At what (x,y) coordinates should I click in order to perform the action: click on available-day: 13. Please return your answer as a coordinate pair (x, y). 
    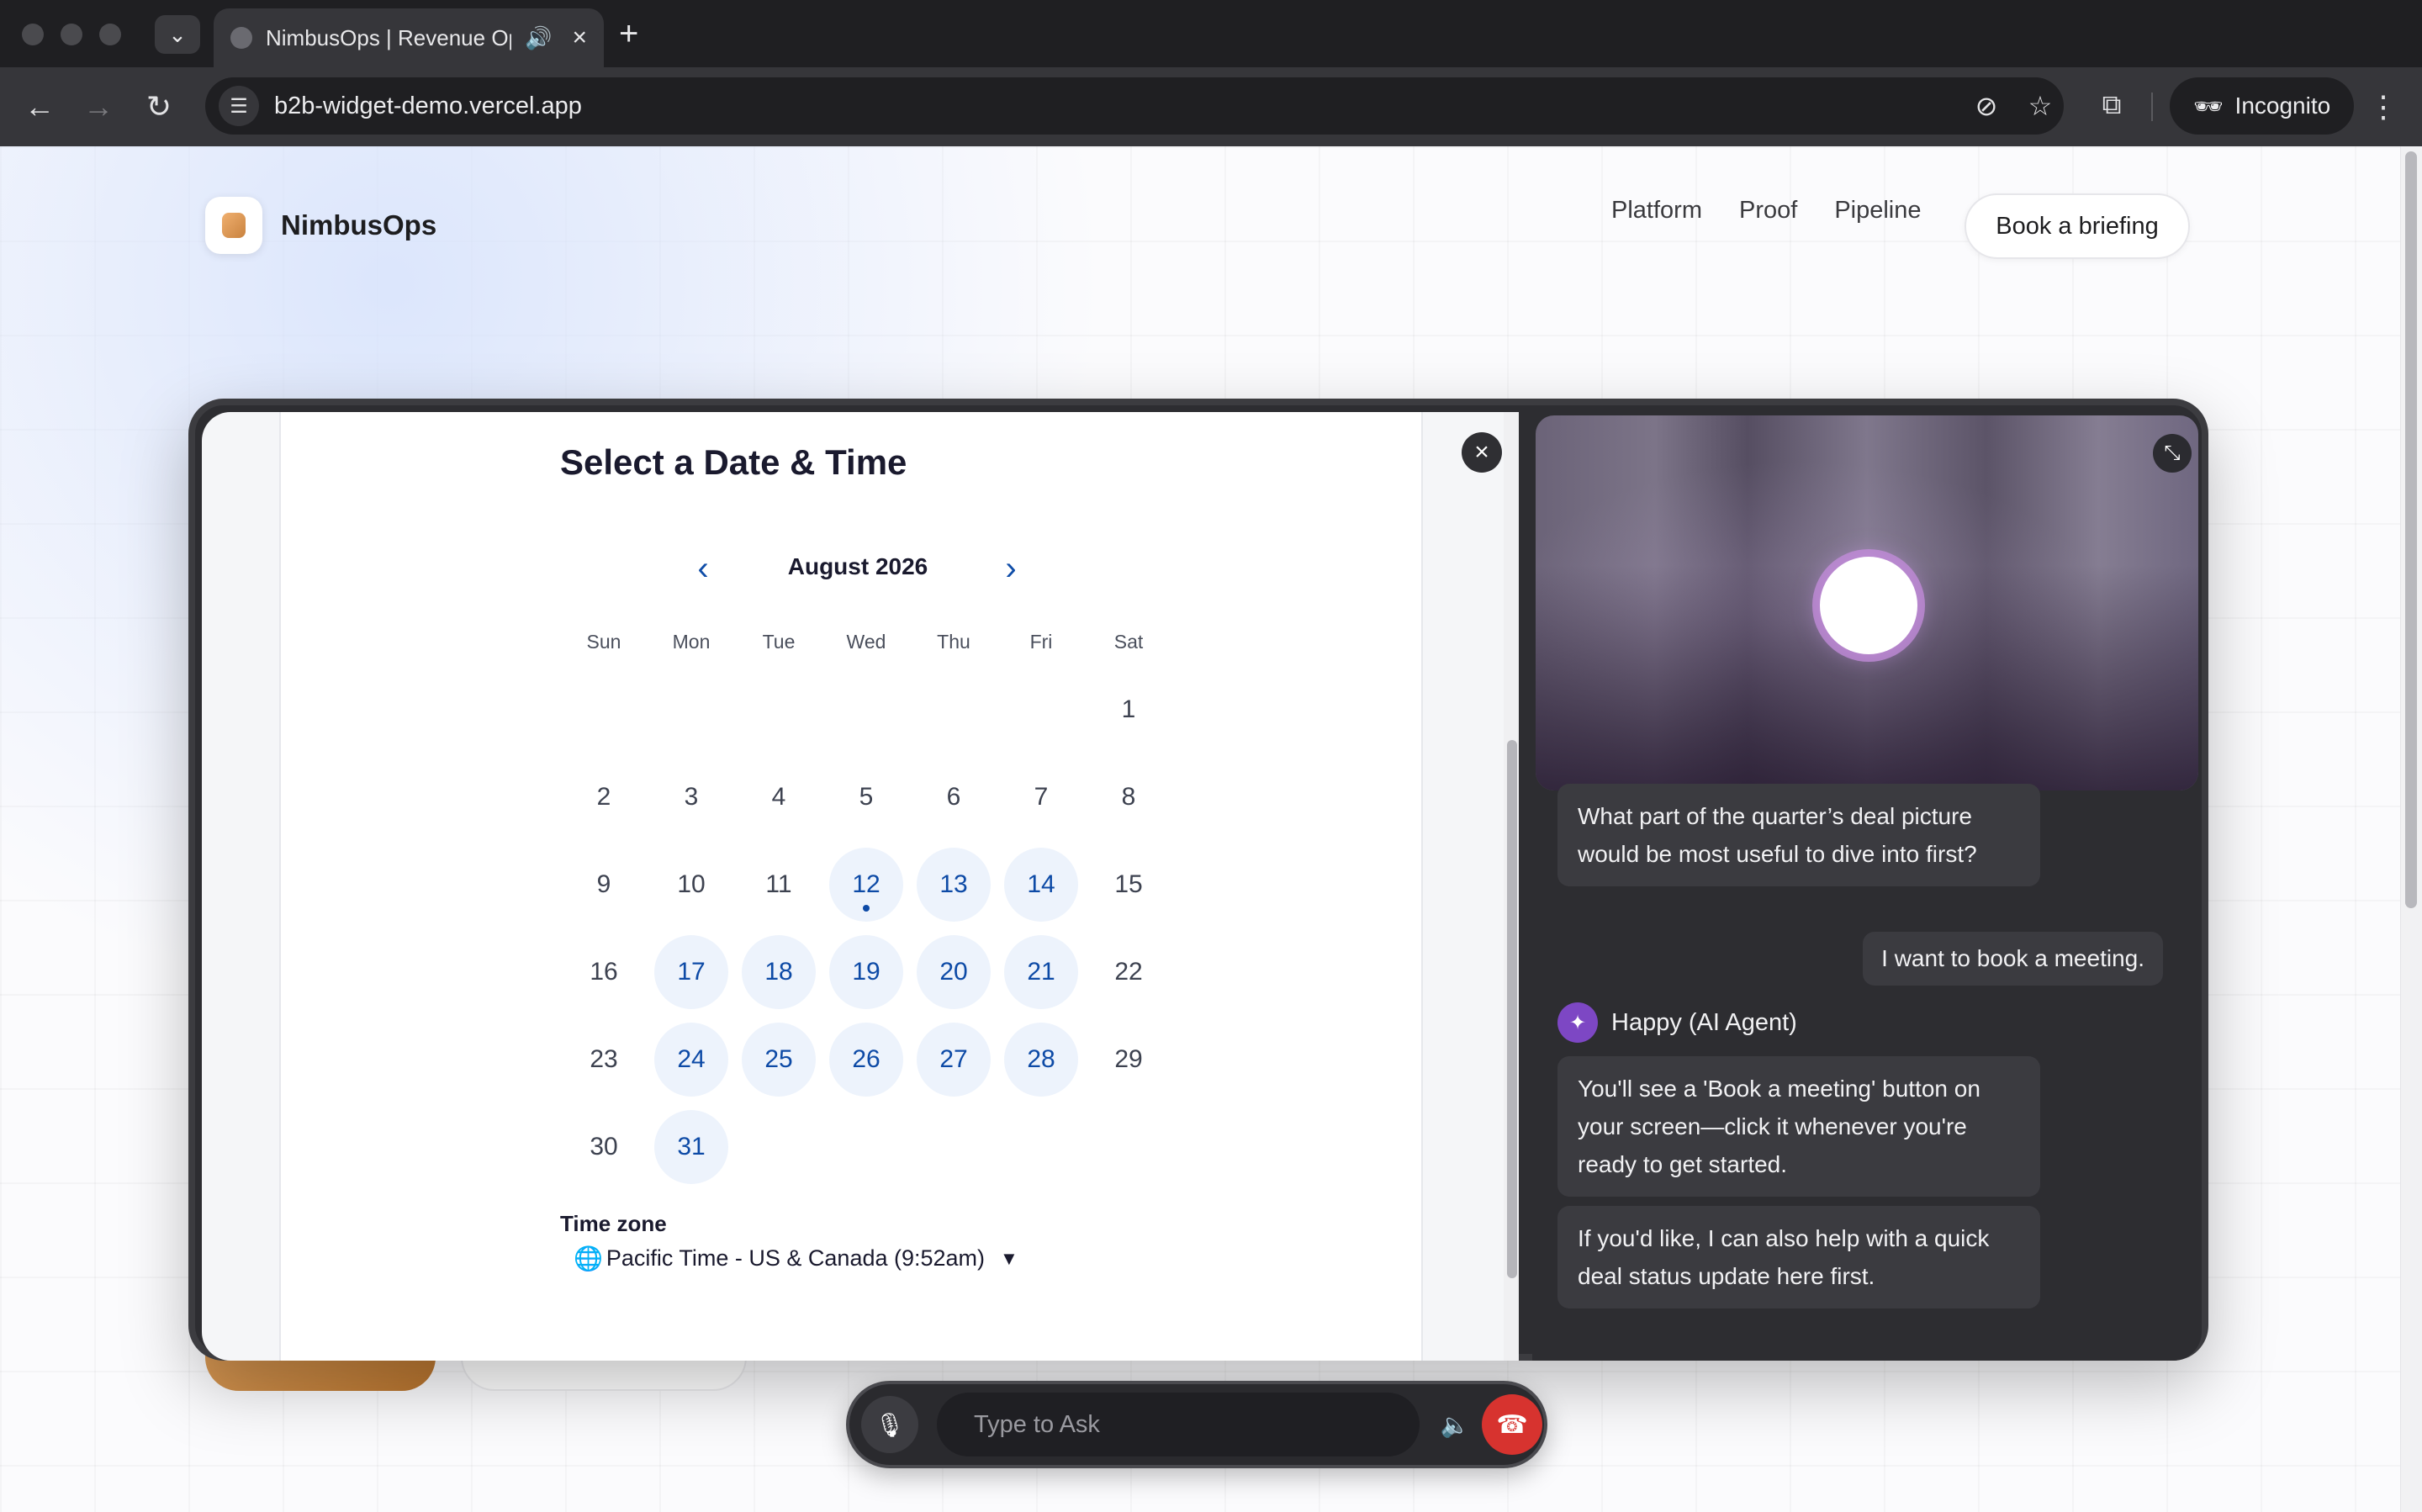
    Looking at the image, I should click on (954, 885).